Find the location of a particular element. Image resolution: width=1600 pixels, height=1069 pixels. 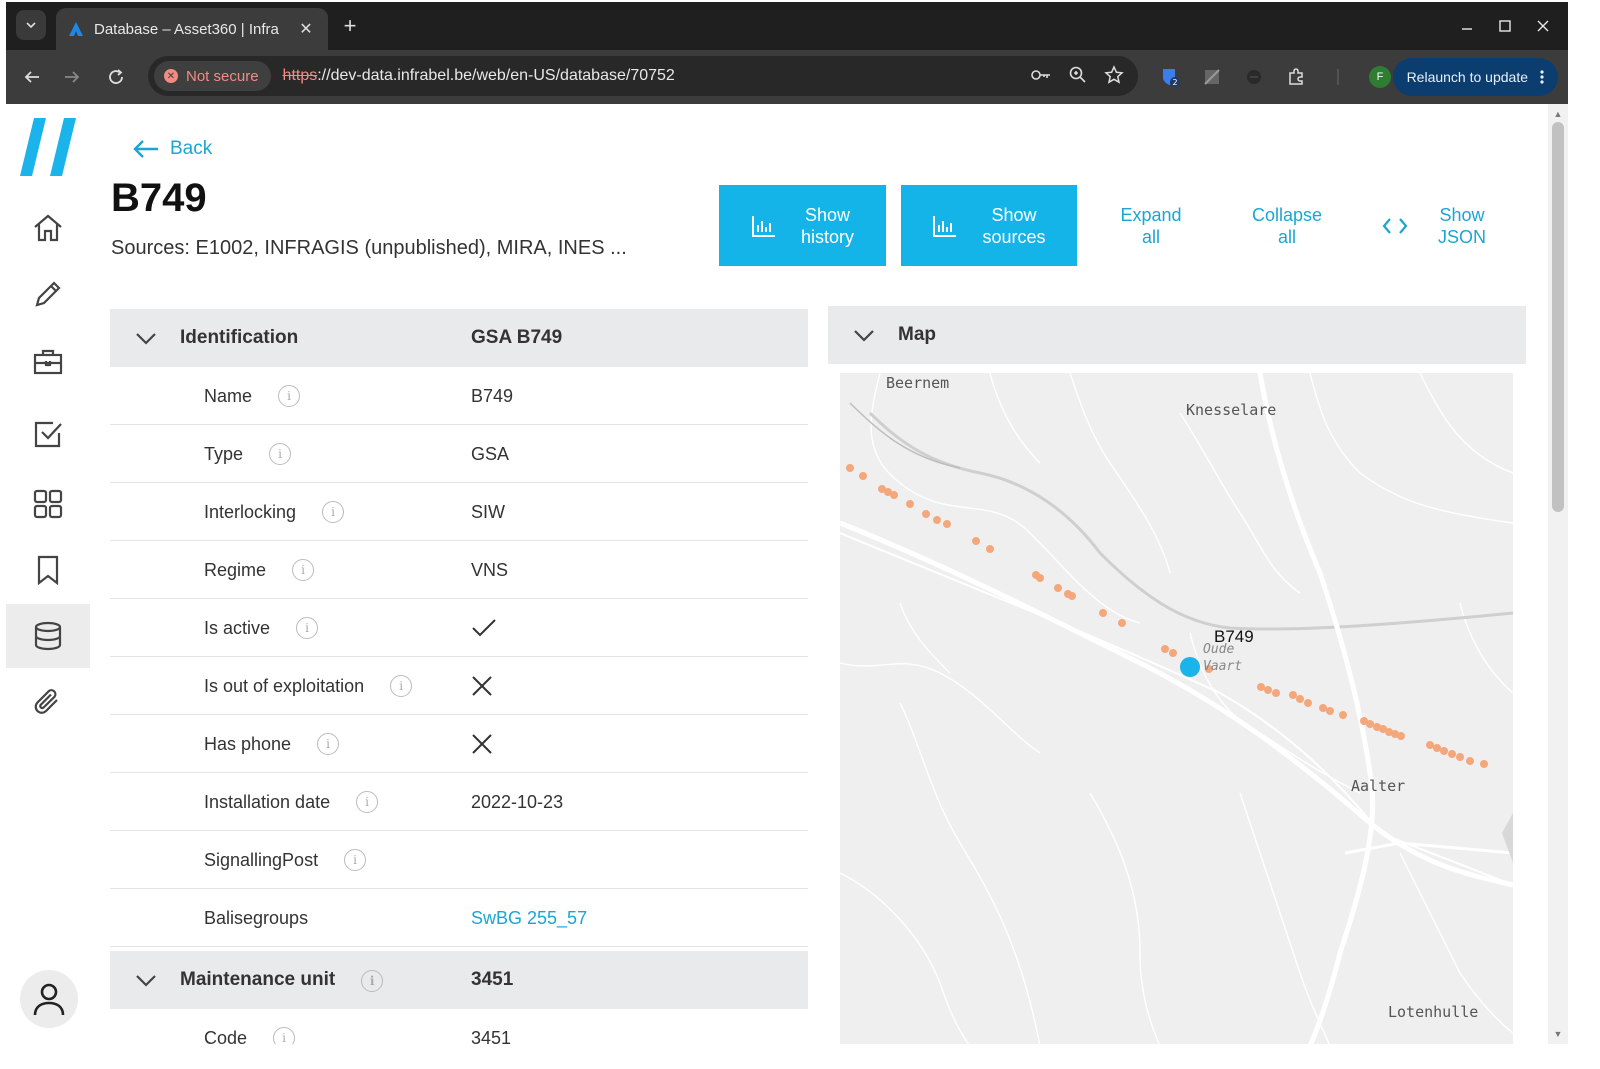

new-tab-button: + is located at coordinates (350, 26).